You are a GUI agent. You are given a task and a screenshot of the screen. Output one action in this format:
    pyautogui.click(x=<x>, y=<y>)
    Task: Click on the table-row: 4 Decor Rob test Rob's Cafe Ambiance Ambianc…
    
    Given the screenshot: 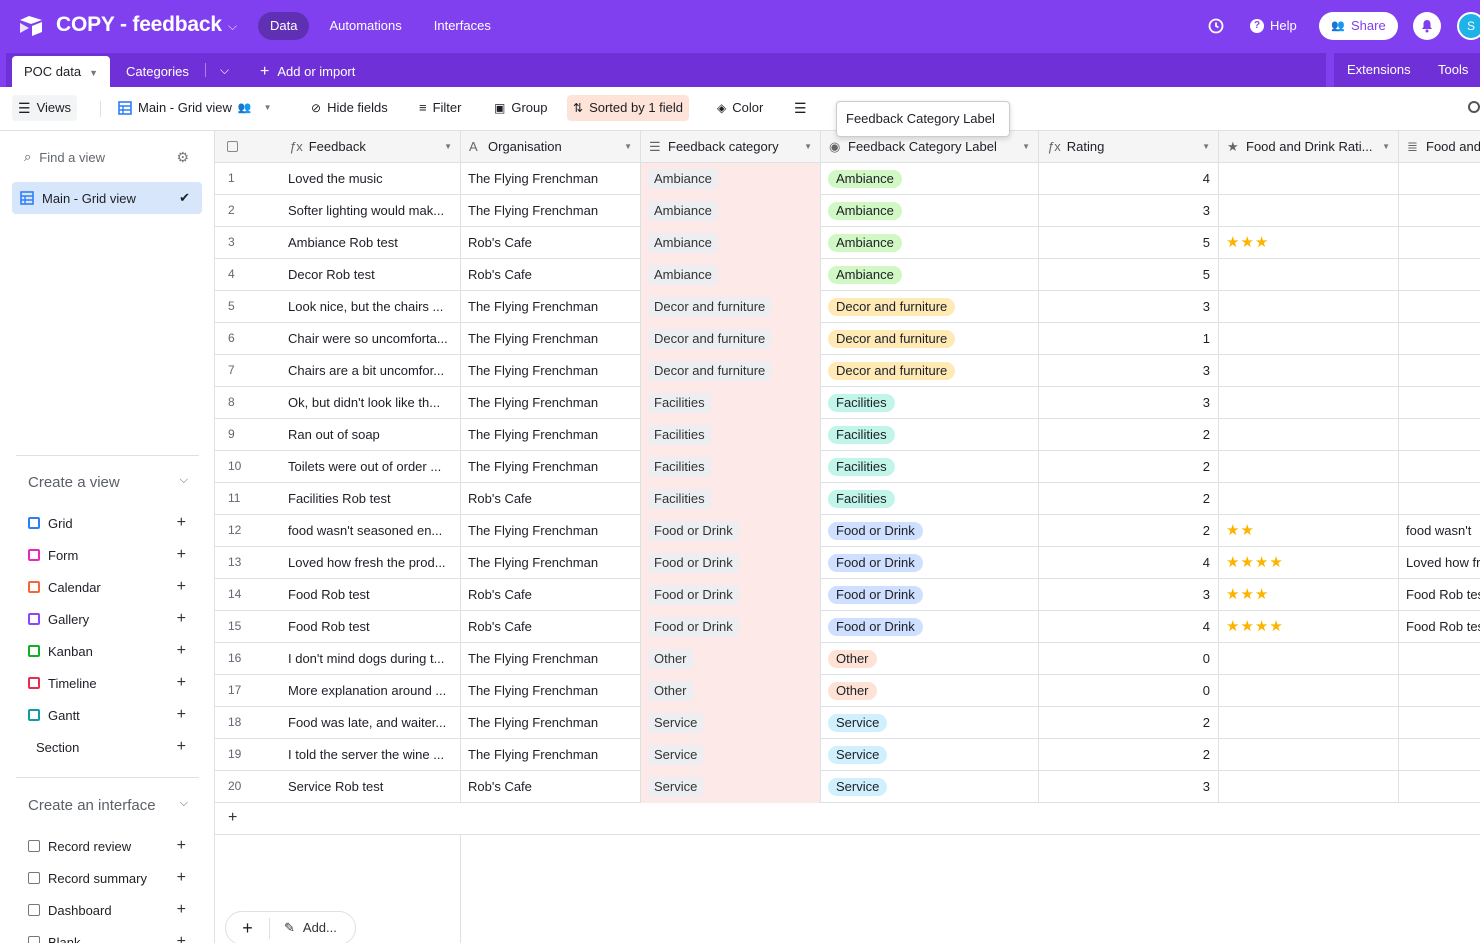 What is the action you would take?
    pyautogui.click(x=847, y=275)
    